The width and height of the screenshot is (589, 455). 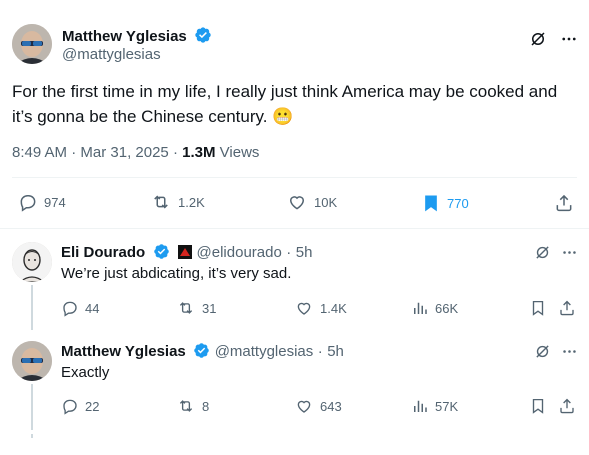 I want to click on repost-button: 8, so click(x=192, y=406).